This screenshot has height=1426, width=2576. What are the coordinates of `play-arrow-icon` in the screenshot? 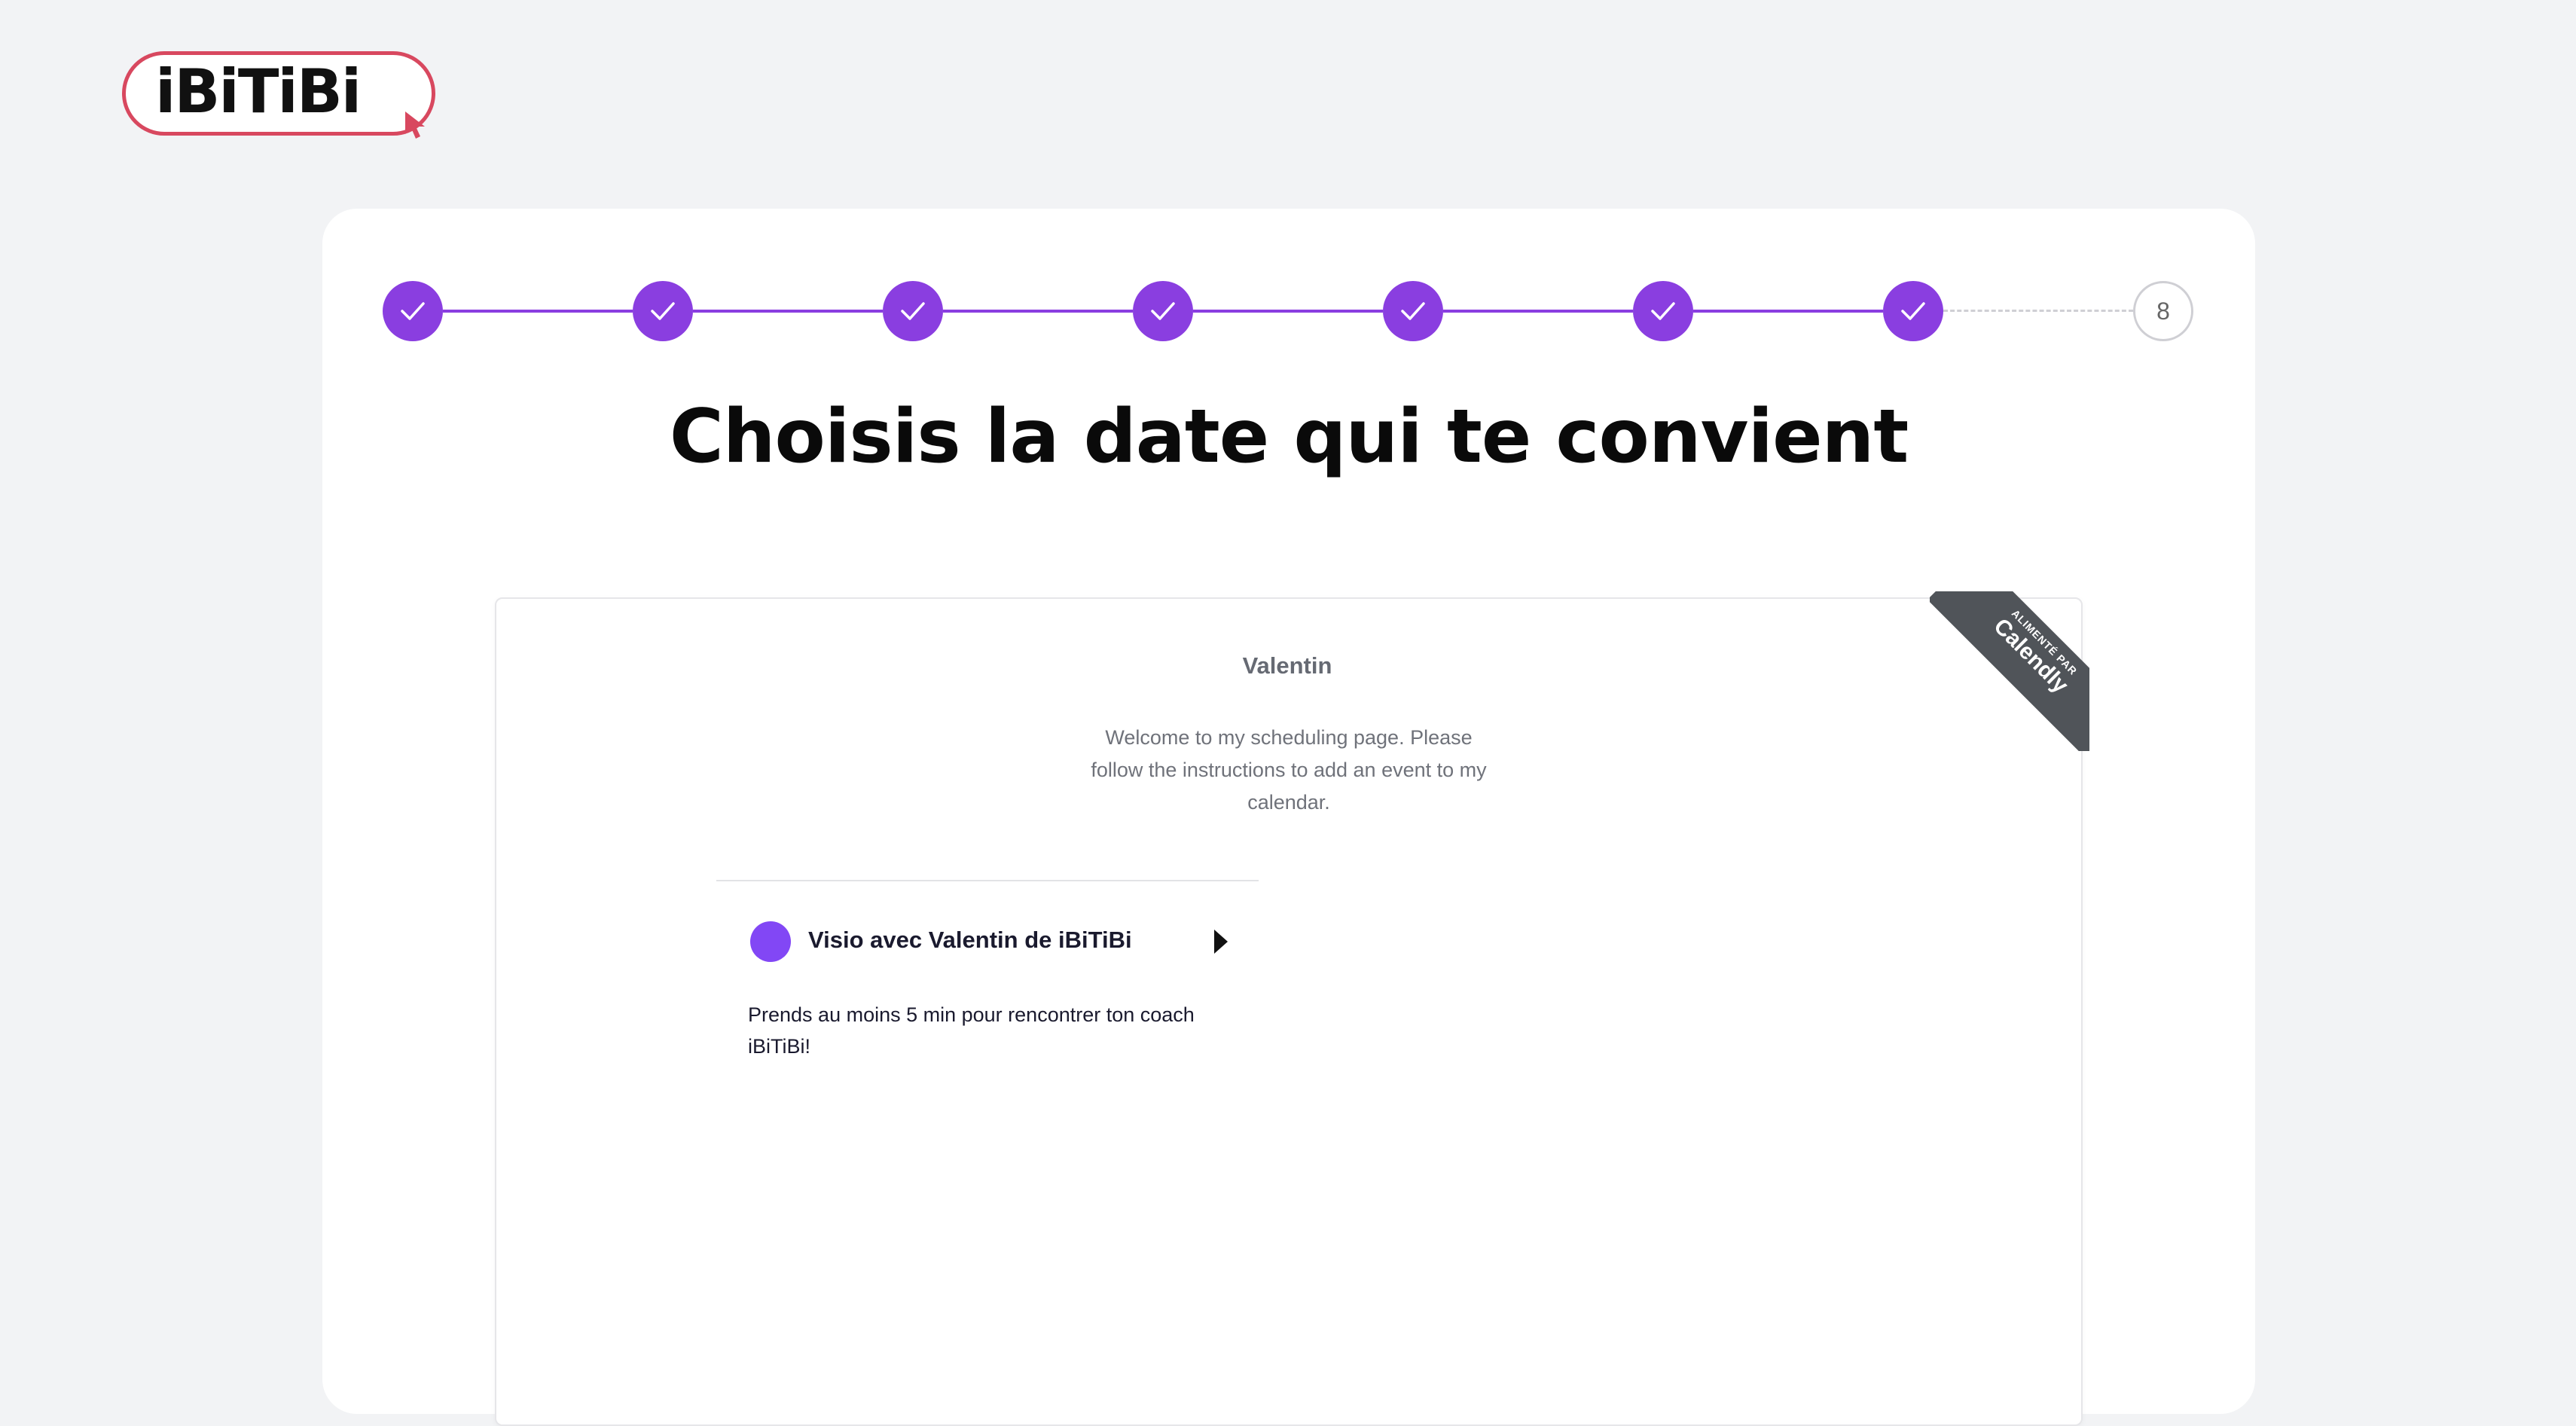 It's located at (1221, 942).